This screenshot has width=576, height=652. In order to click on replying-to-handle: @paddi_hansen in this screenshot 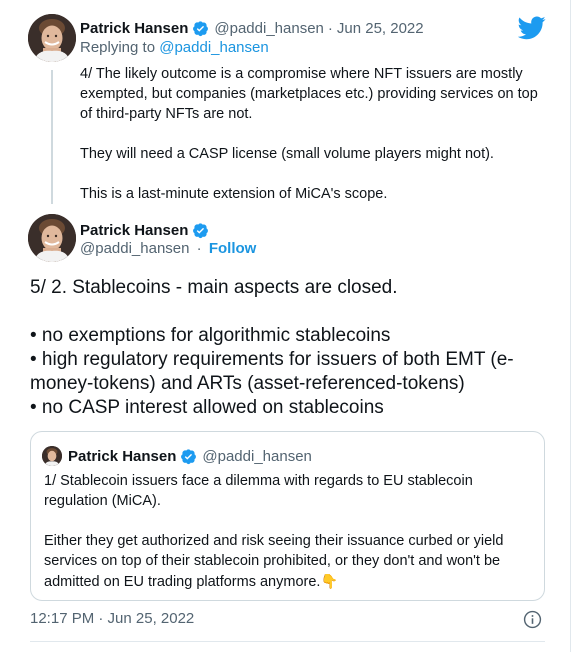, I will do `click(213, 47)`.